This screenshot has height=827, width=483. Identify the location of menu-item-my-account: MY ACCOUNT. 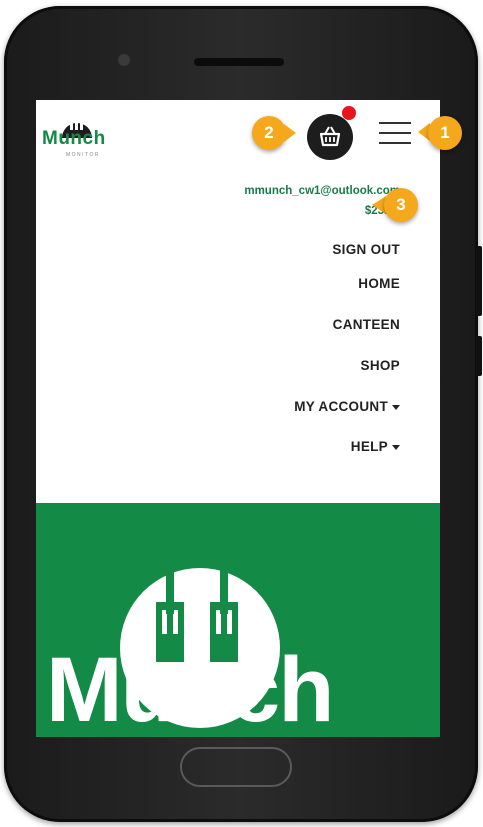
(347, 406).